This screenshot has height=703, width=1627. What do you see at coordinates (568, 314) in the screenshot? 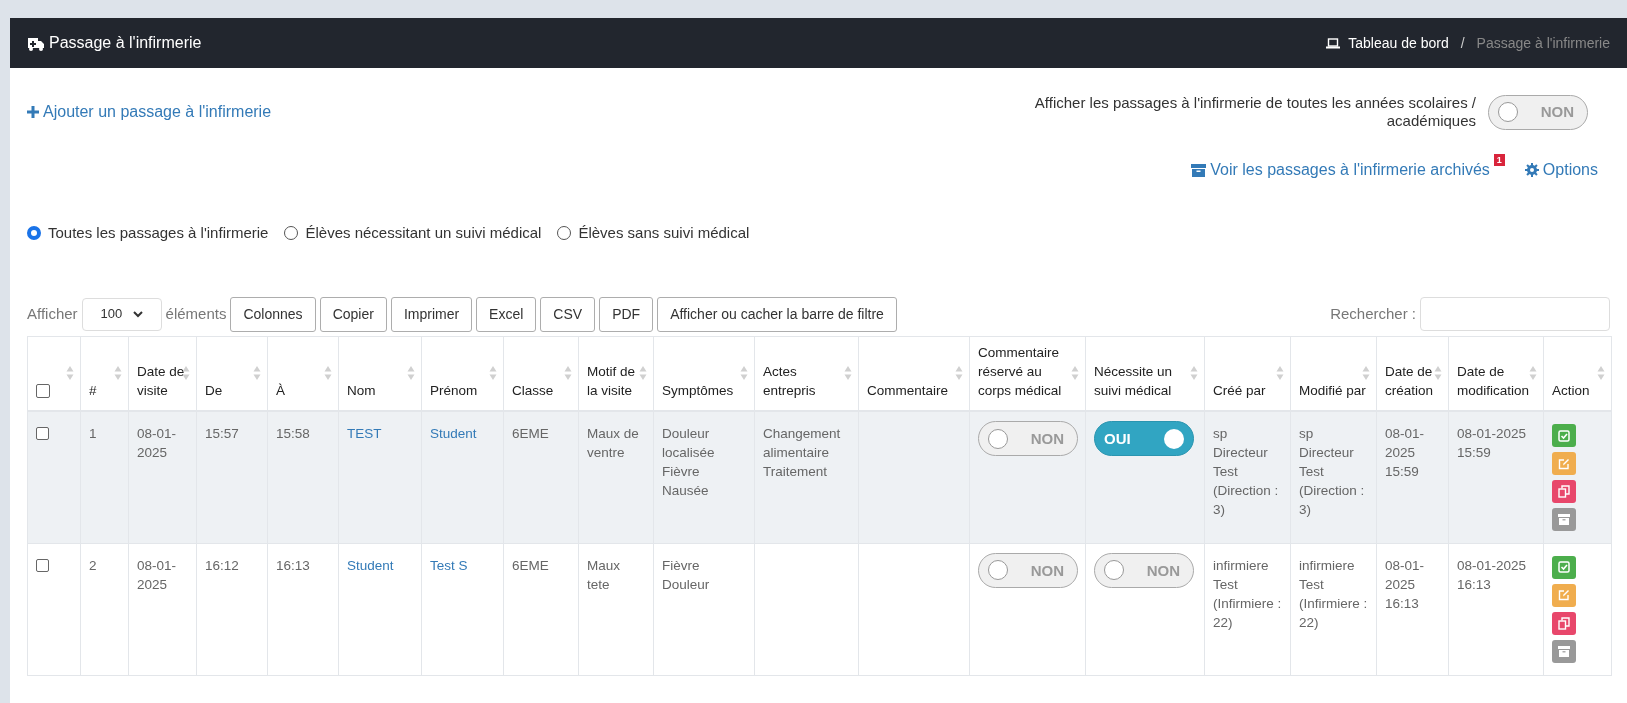
I see `toolbar-button: CSV` at bounding box center [568, 314].